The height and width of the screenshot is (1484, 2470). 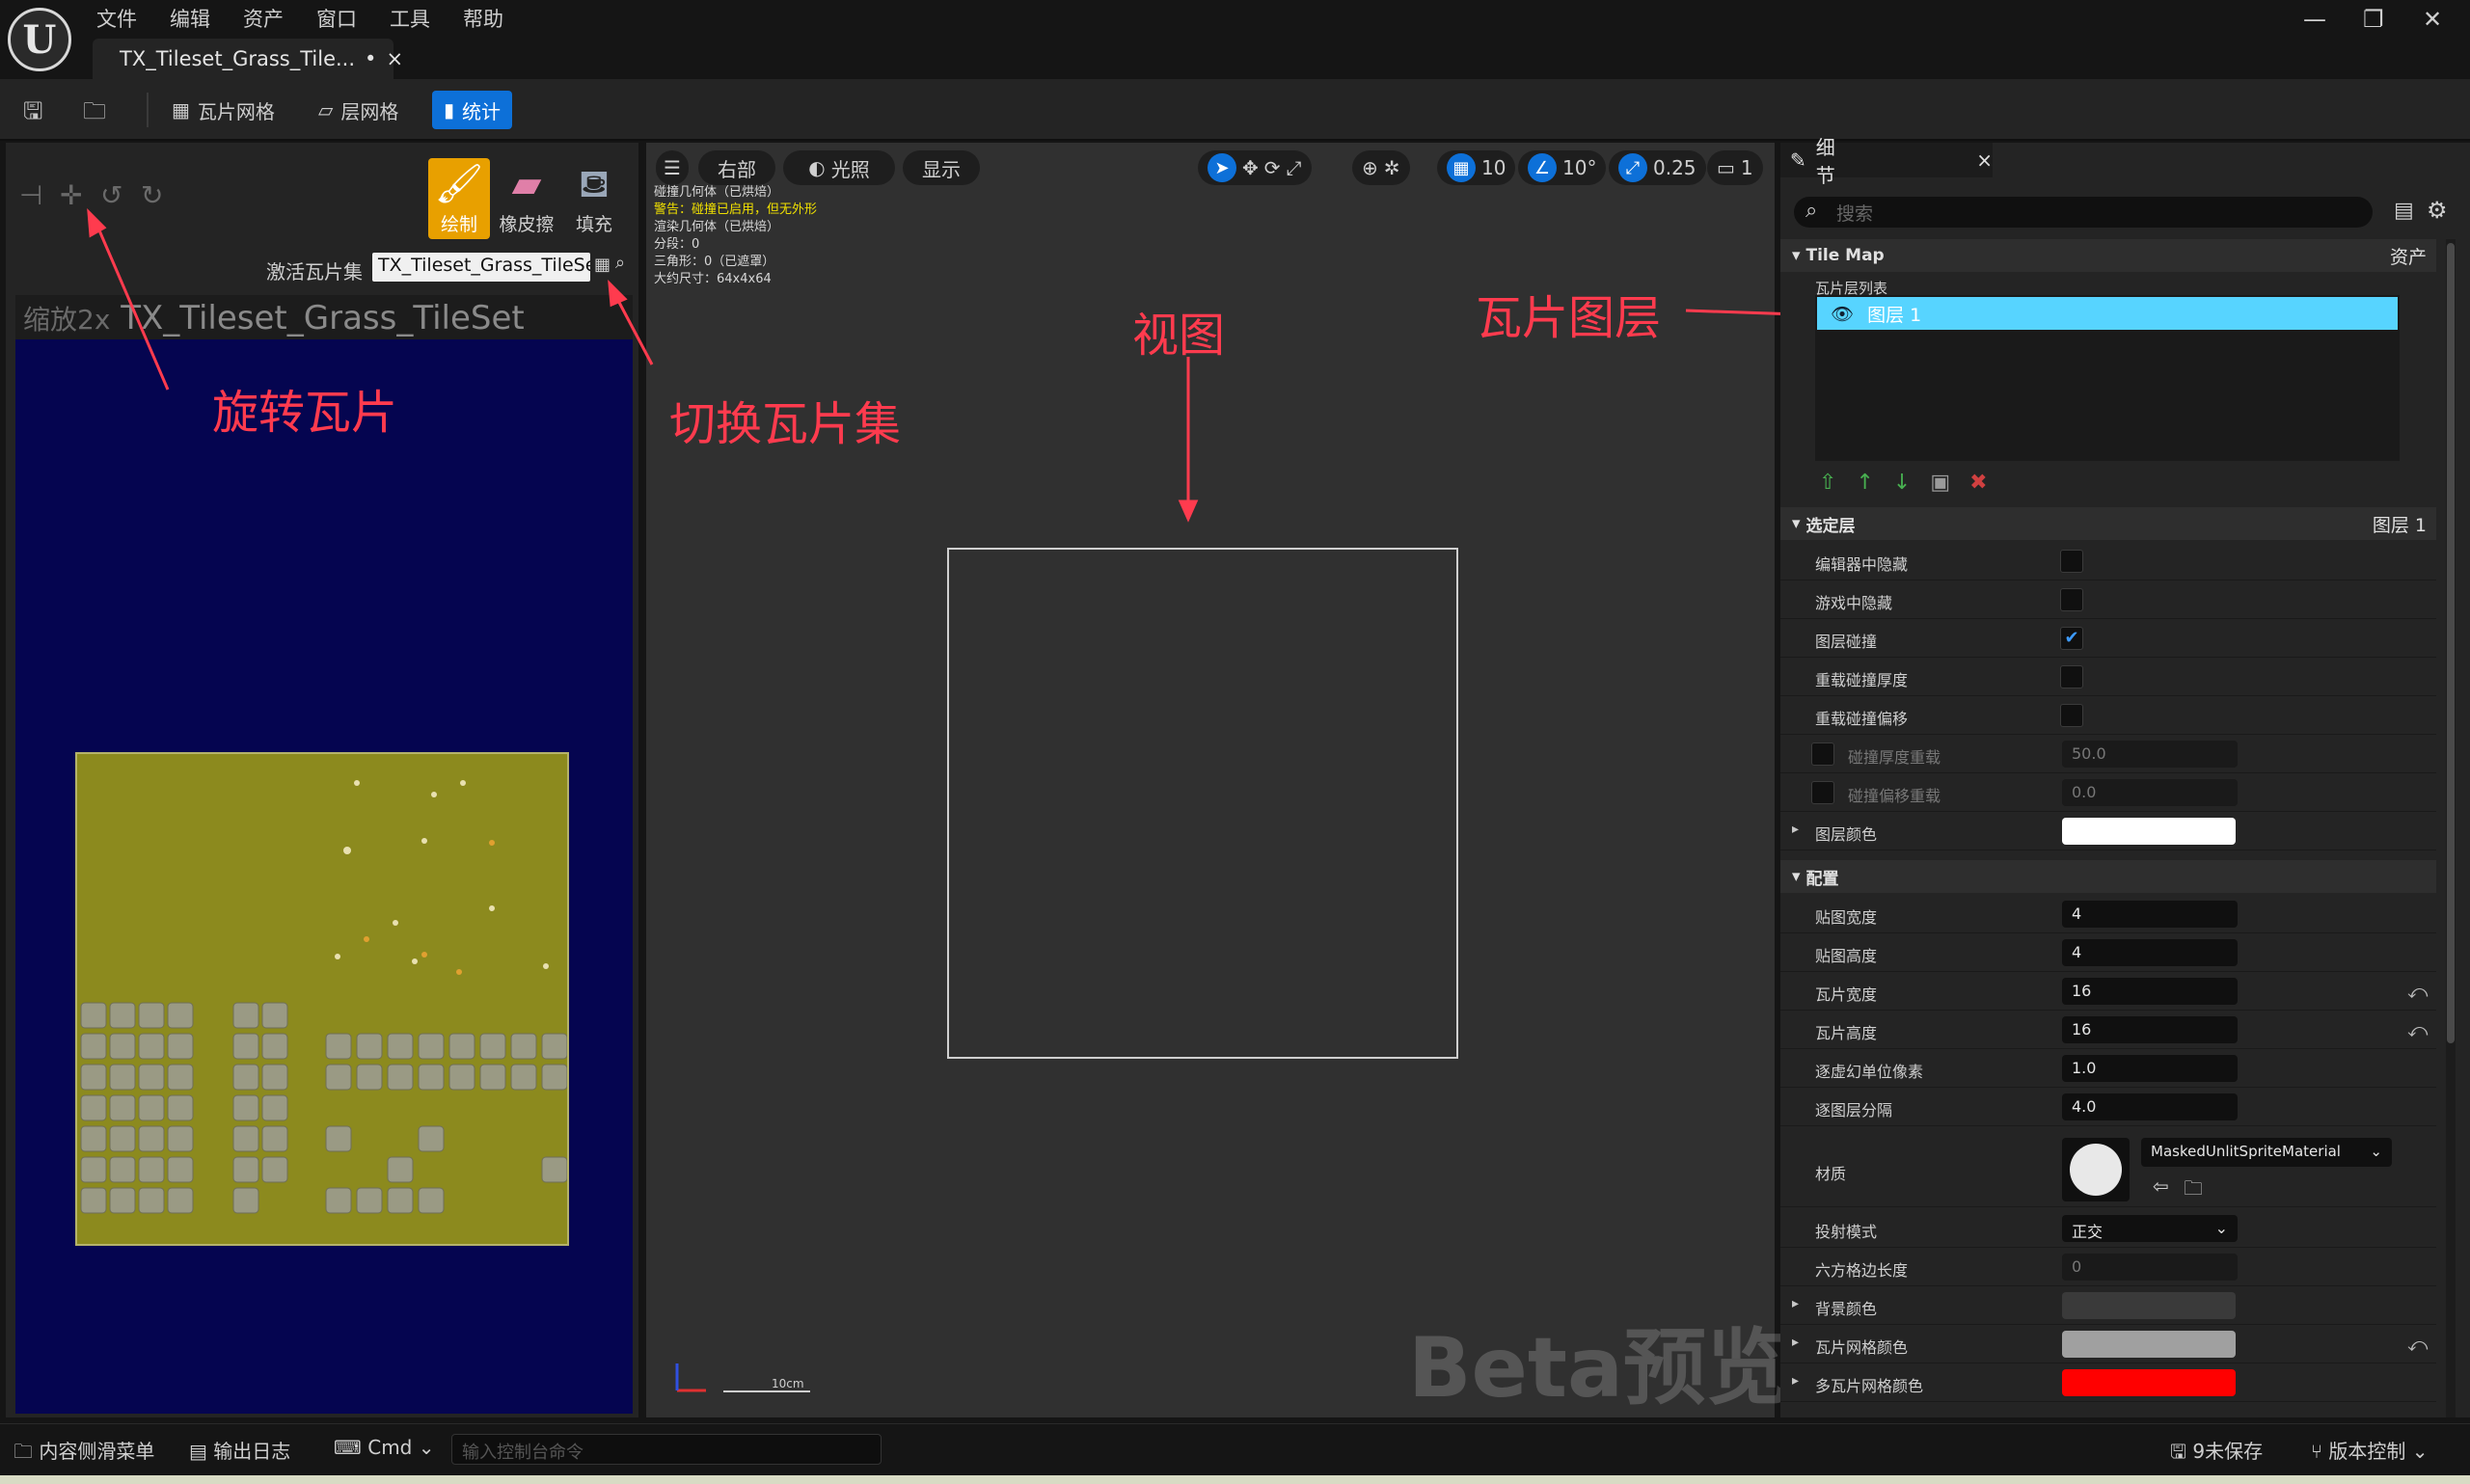 I want to click on delete-layer-icon: ✖, so click(x=1978, y=483).